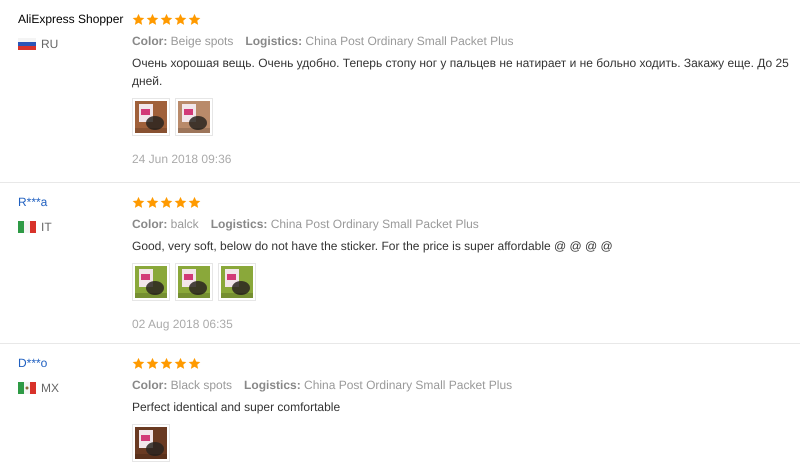  What do you see at coordinates (182, 385) in the screenshot?
I see `color-attribute: Color: Black spots` at bounding box center [182, 385].